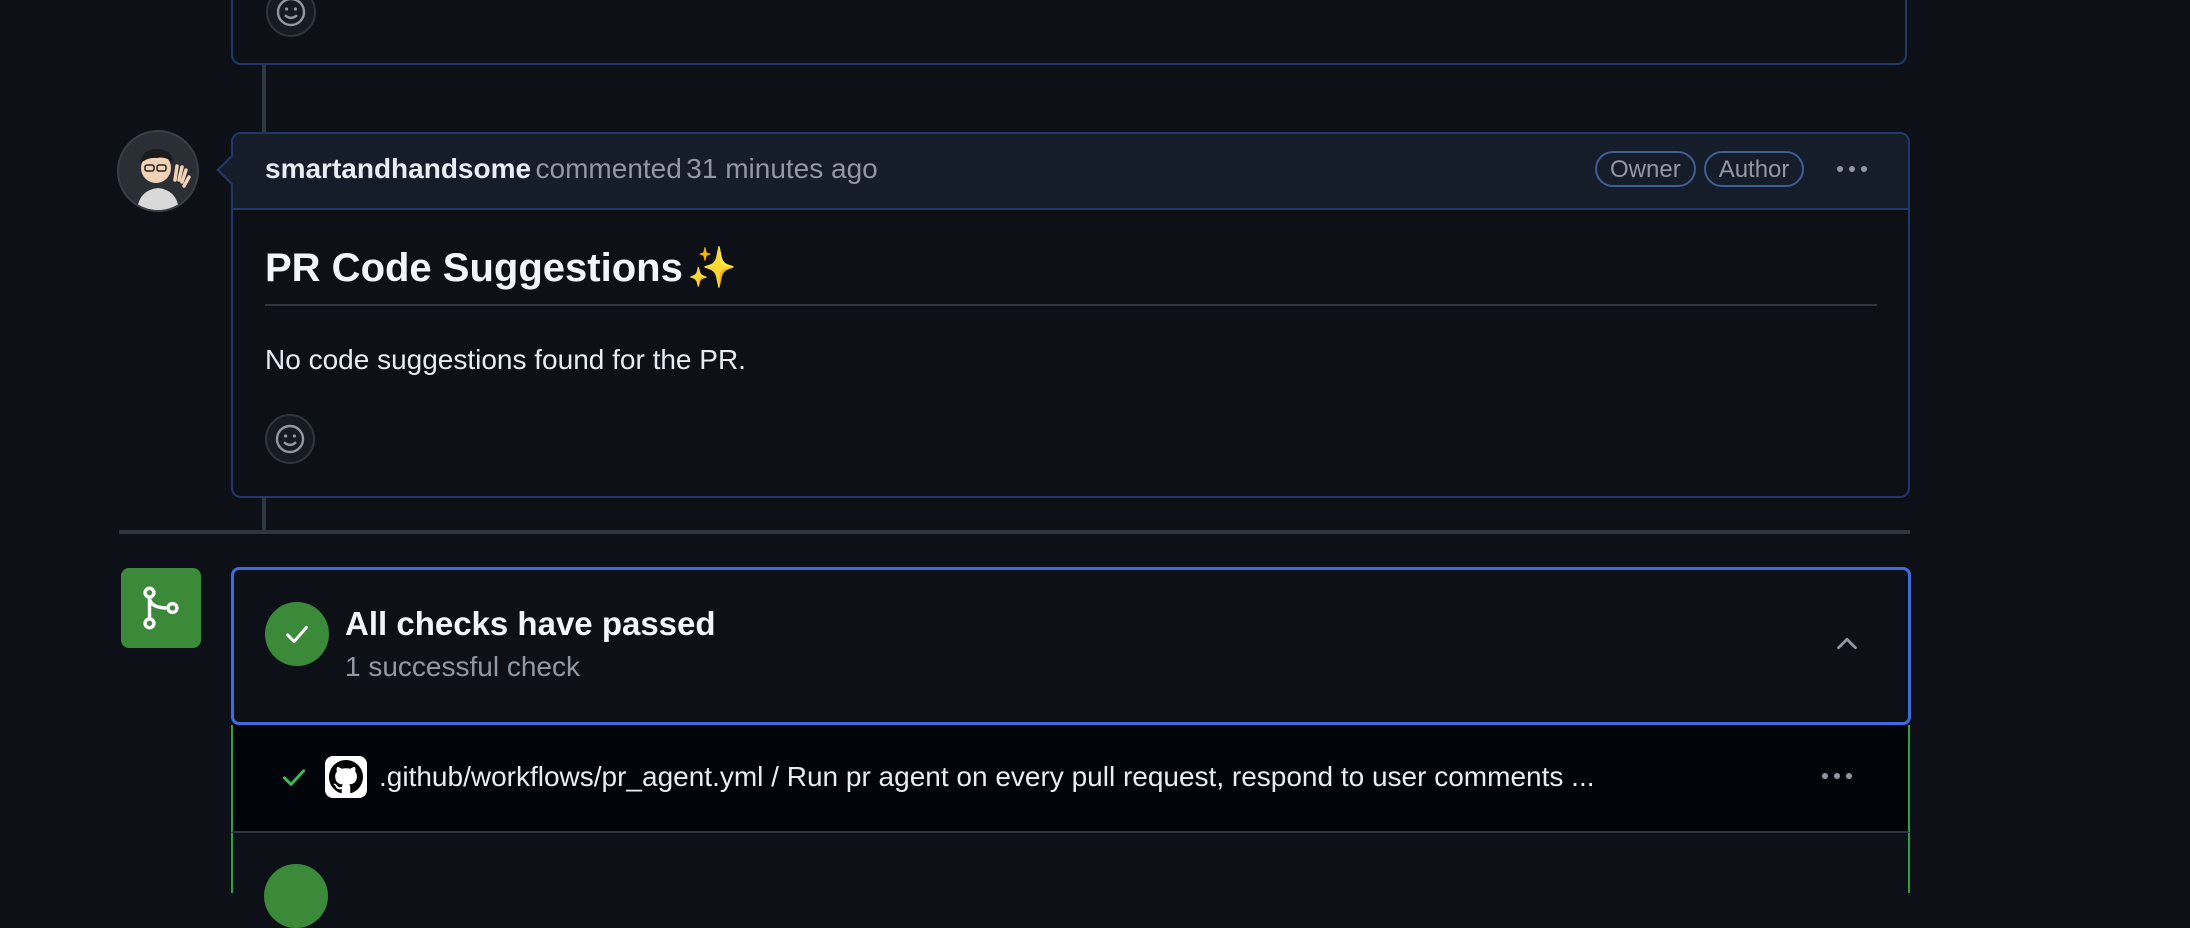 This screenshot has height=928, width=2190. I want to click on checks-status-badge, so click(297, 634).